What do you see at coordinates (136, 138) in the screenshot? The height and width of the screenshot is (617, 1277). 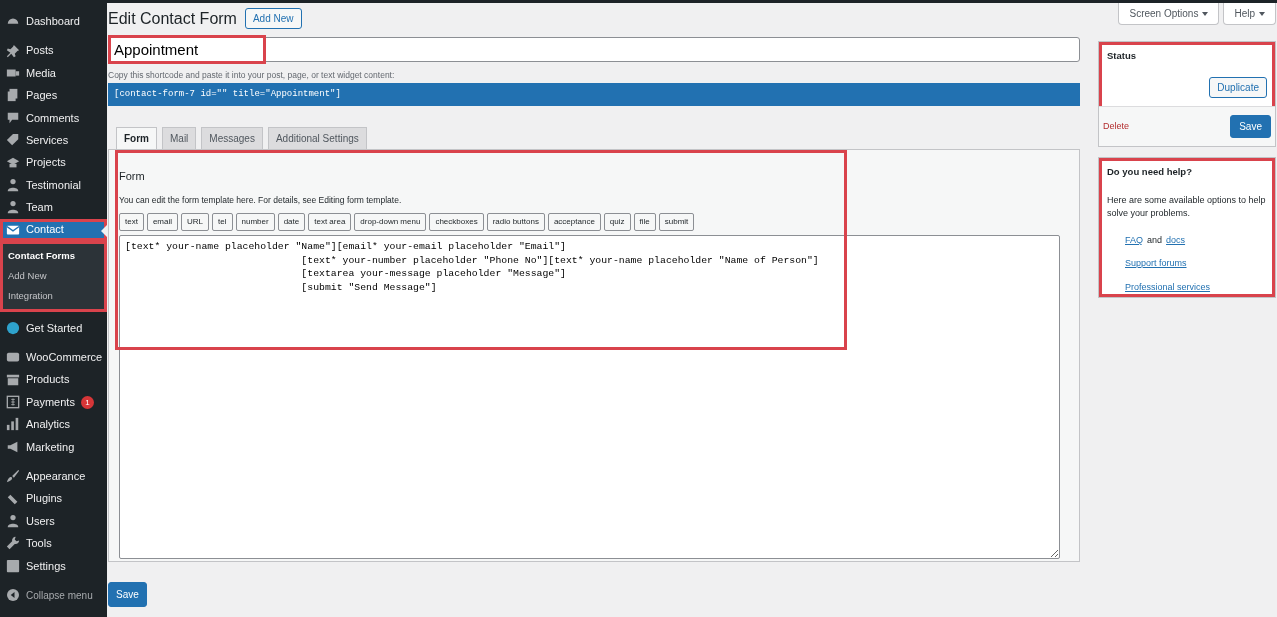 I see `tab: Form` at bounding box center [136, 138].